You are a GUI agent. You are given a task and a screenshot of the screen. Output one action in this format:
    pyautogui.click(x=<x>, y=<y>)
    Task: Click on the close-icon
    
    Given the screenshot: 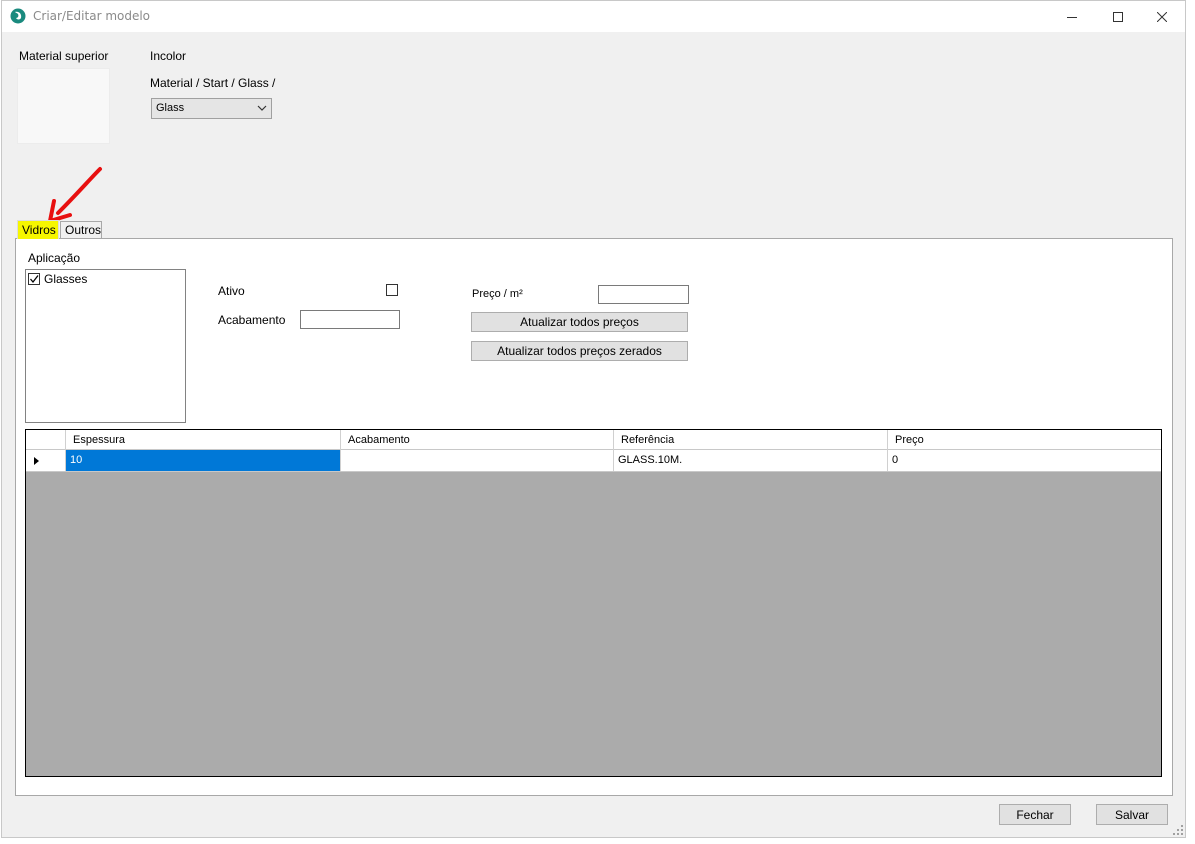 What is the action you would take?
    pyautogui.click(x=1162, y=16)
    